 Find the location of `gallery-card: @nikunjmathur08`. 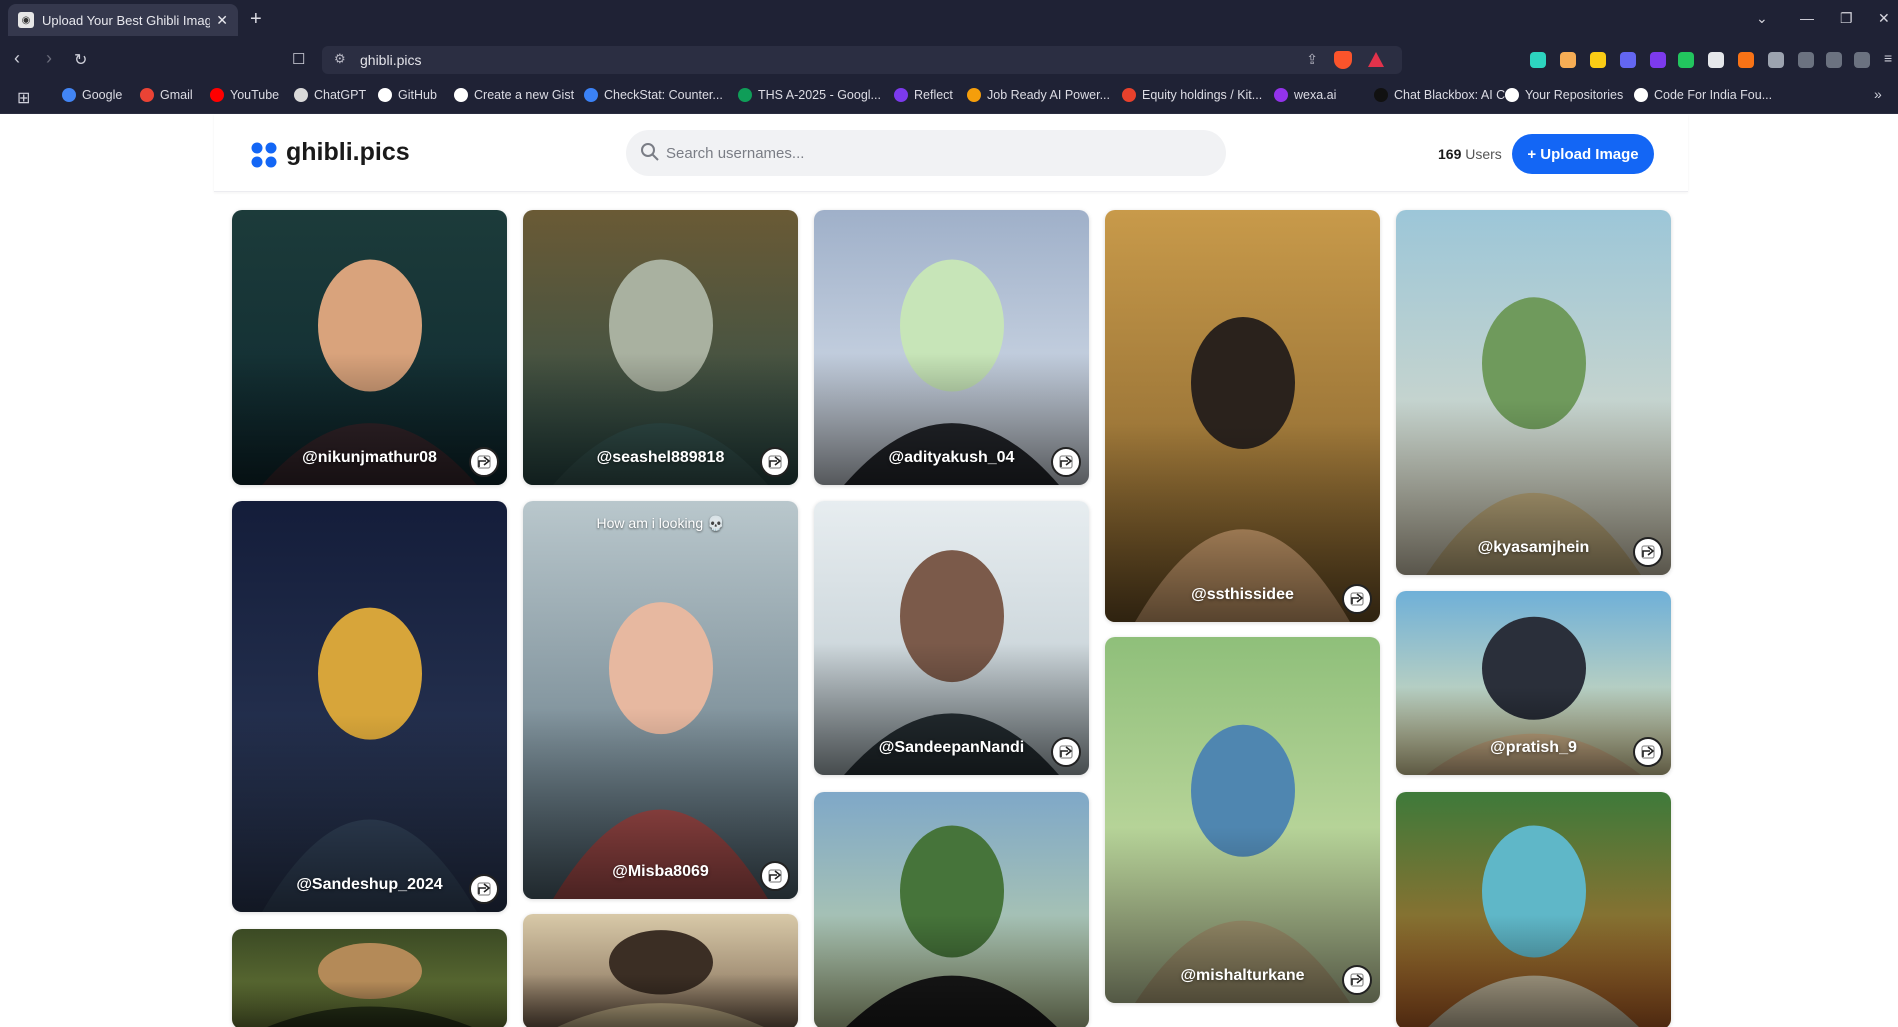

gallery-card: @nikunjmathur08 is located at coordinates (369, 347).